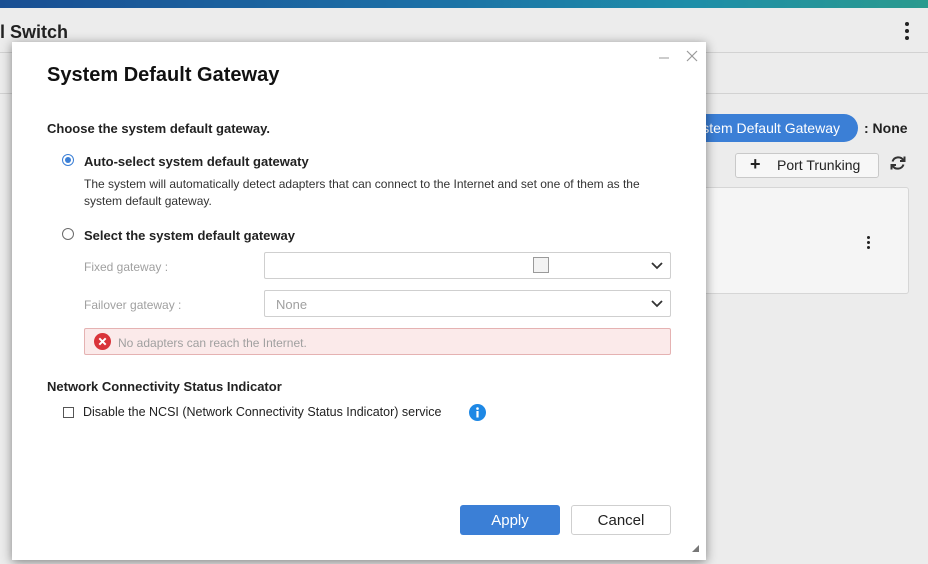 This screenshot has width=928, height=564. I want to click on minimize-icon, so click(664, 55).